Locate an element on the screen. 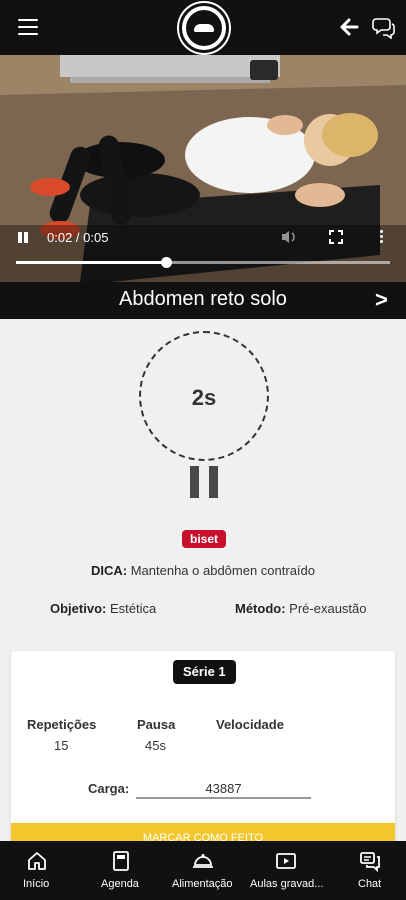  load-input is located at coordinates (223, 789).